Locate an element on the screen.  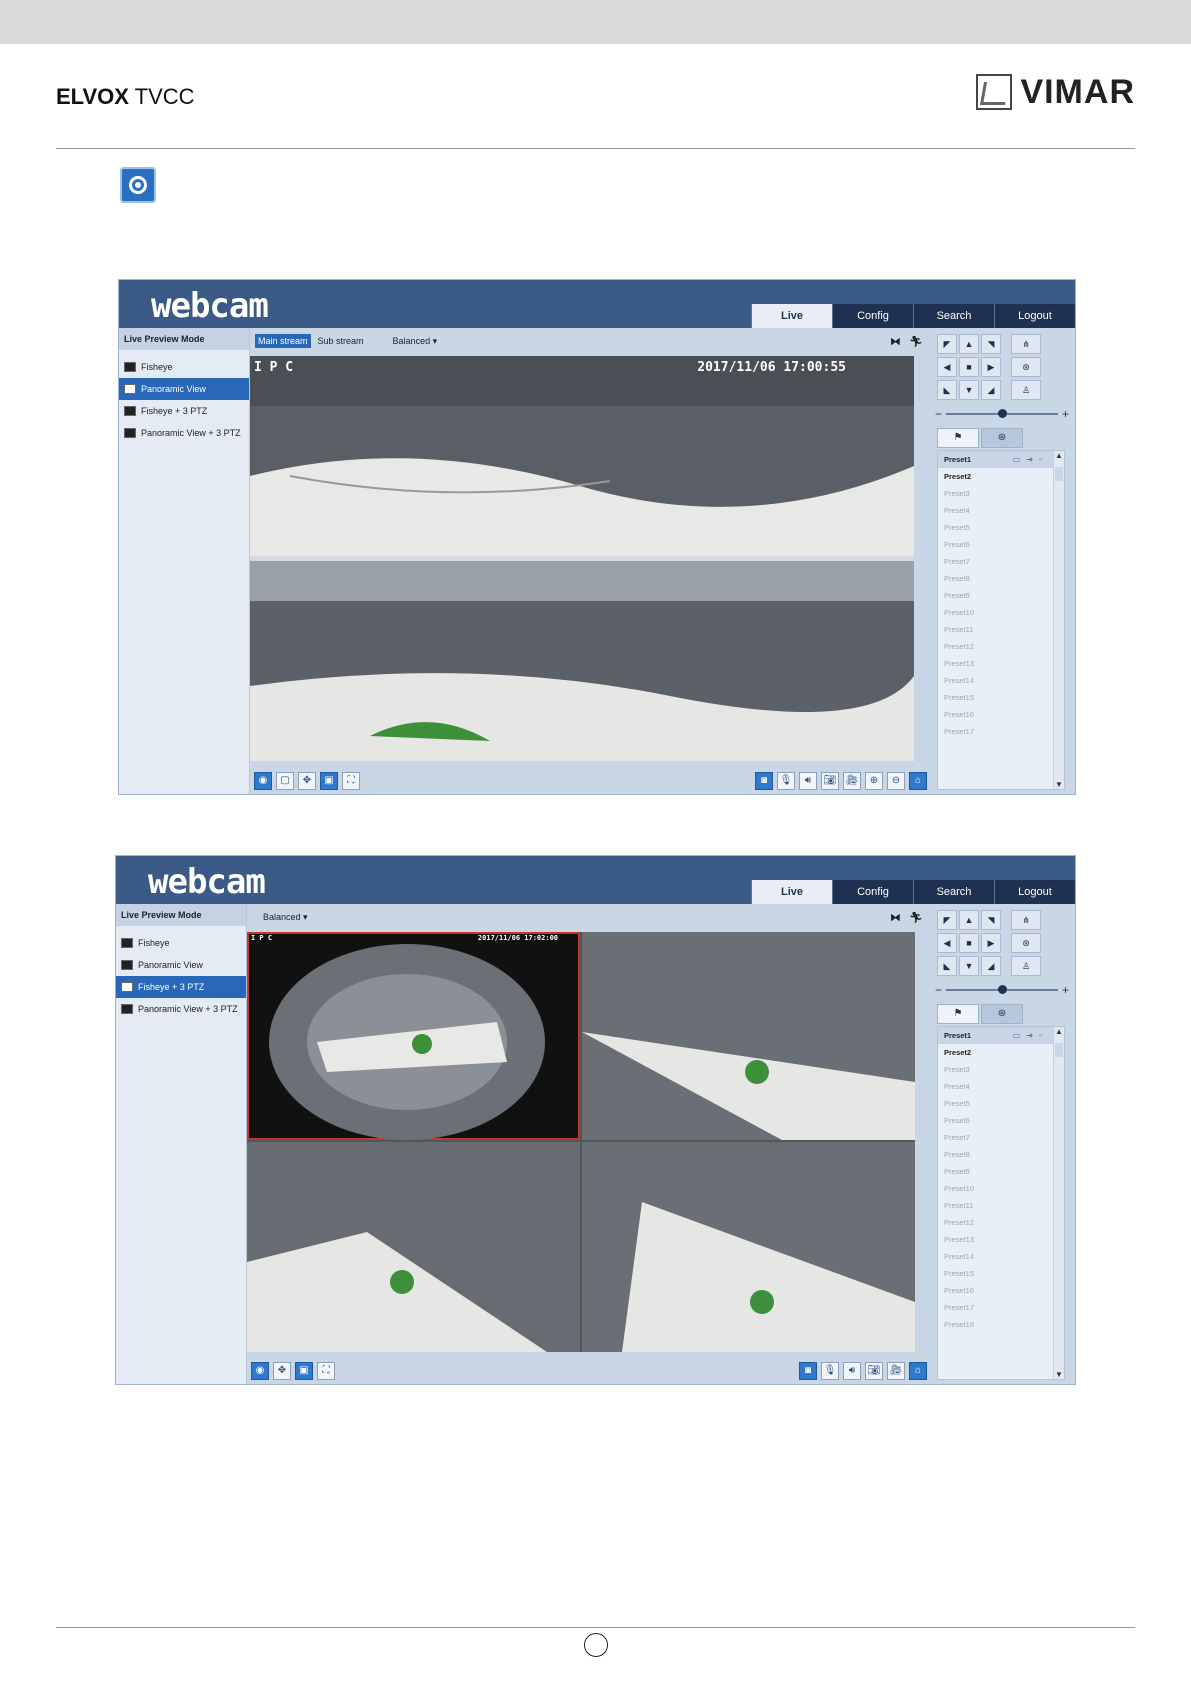
video-pane-ptz3 is located at coordinates (748, 1247).